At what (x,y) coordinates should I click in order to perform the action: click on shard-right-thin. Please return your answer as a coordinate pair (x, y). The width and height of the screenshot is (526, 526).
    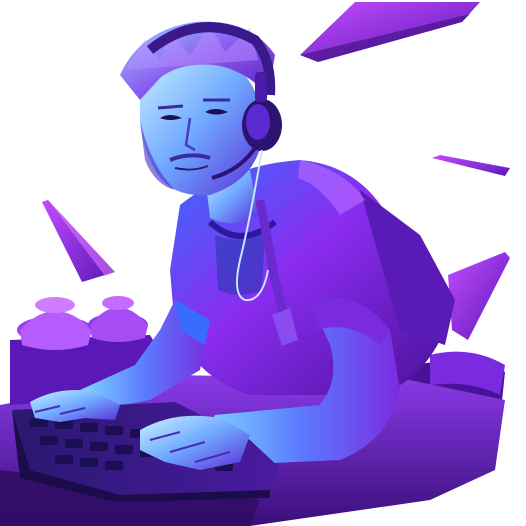
    Looking at the image, I should click on (471, 165).